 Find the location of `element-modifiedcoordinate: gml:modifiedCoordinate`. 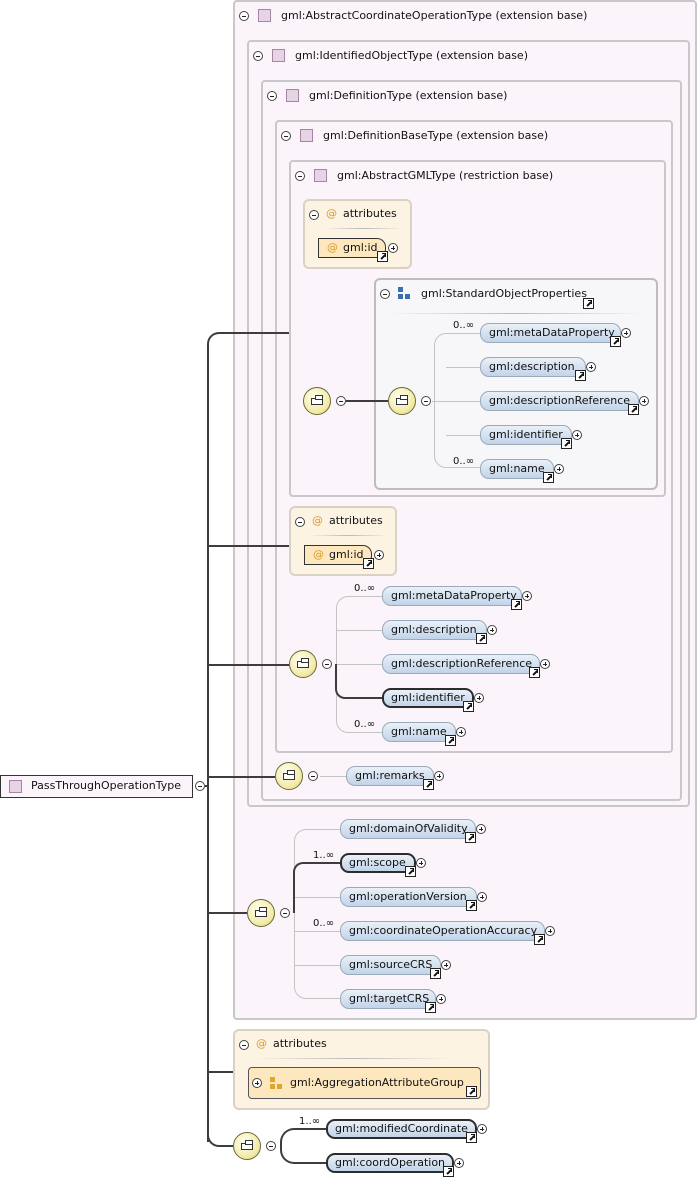

element-modifiedcoordinate: gml:modifiedCoordinate is located at coordinates (401, 1129).